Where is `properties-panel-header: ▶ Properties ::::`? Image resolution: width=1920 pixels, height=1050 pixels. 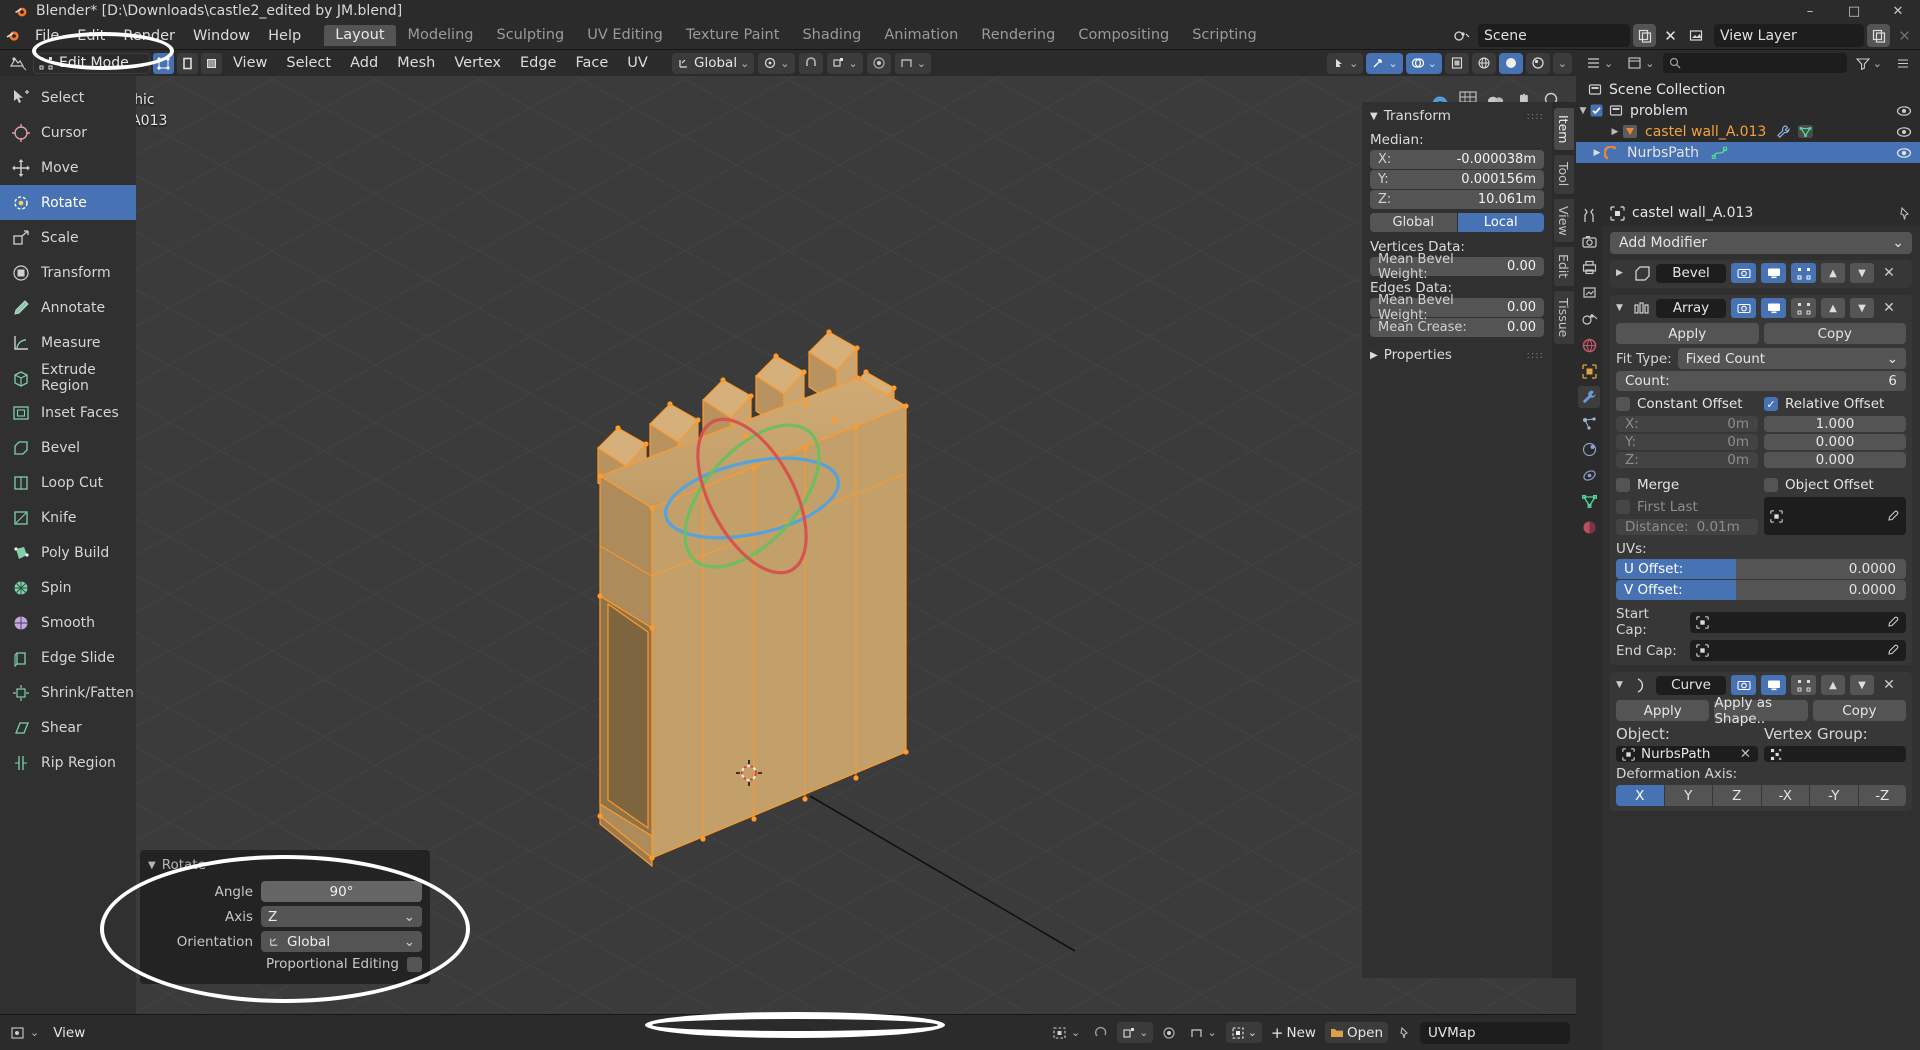 properties-panel-header: ▶ Properties :::: is located at coordinates (1457, 354).